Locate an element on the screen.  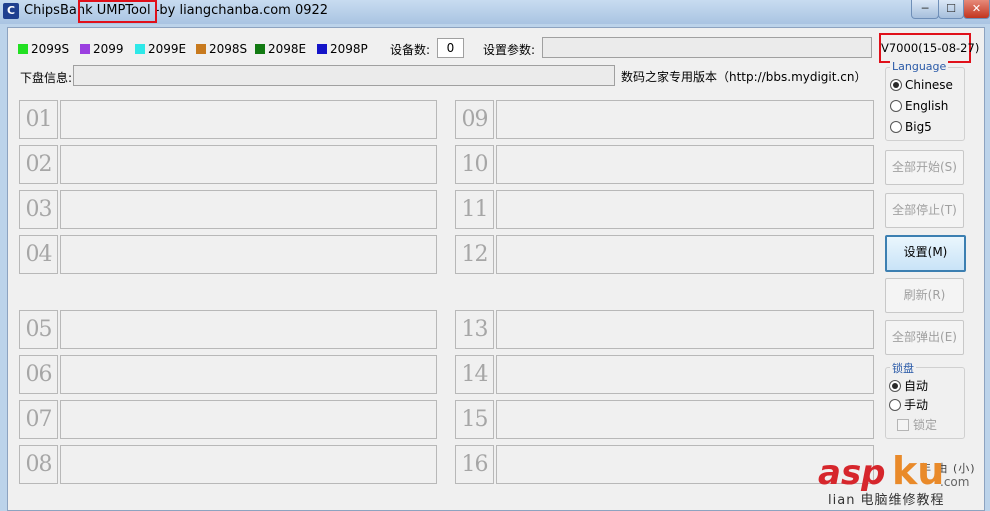
language-english-radio: English is located at coordinates (919, 106).